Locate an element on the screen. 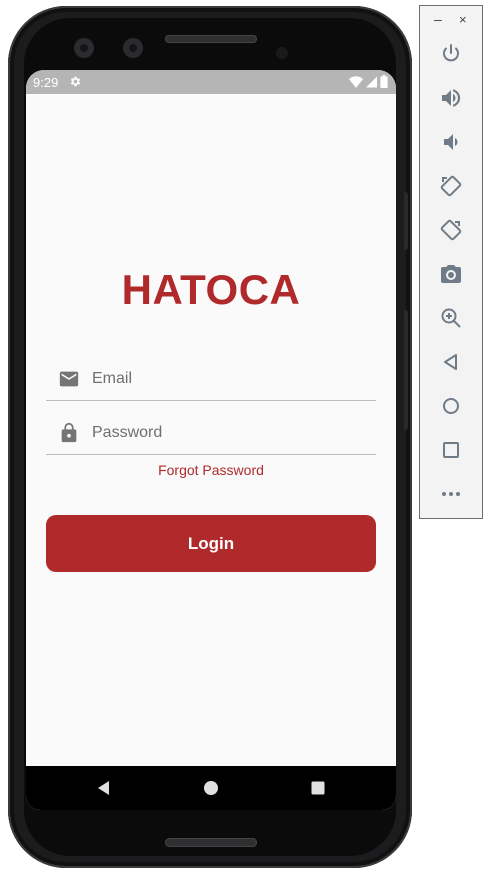 This screenshot has width=488, height=874. password-input is located at coordinates (227, 433).